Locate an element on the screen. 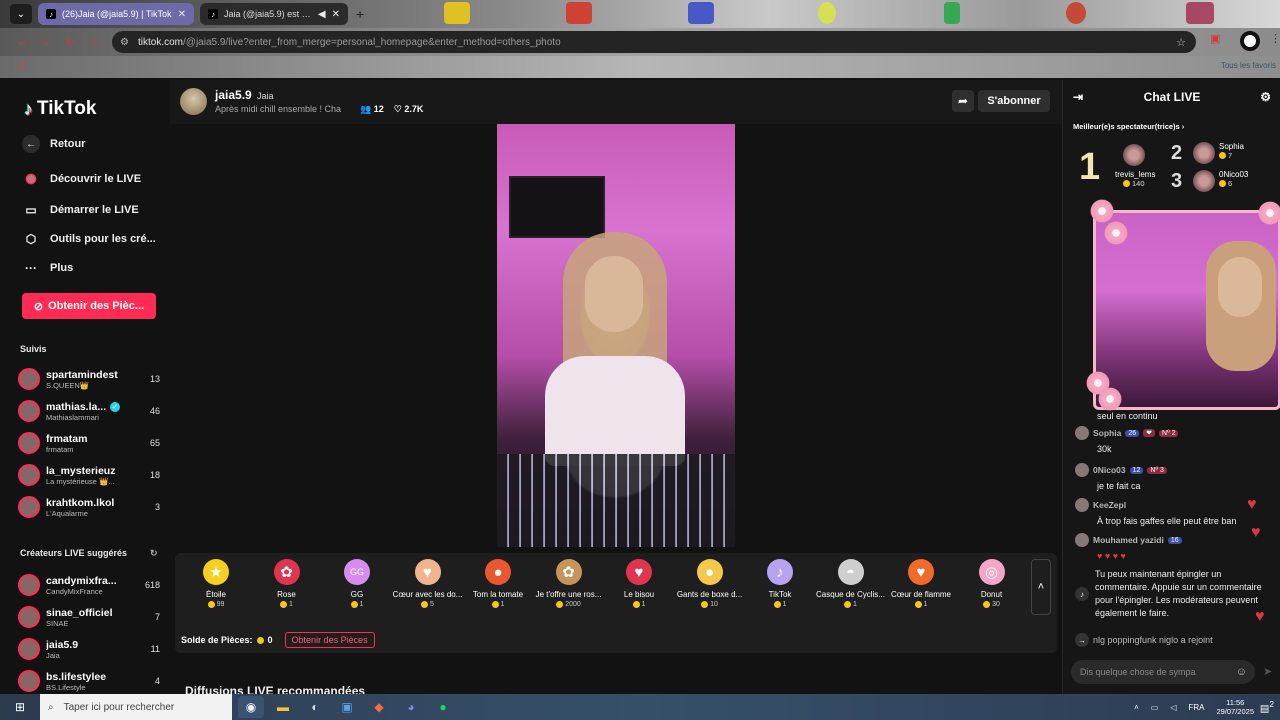 The image size is (1280, 720). tab-tiktok-live: ♪ Jaia (@jaia5.9) est en LIVE ◀ ✕ is located at coordinates (274, 14).